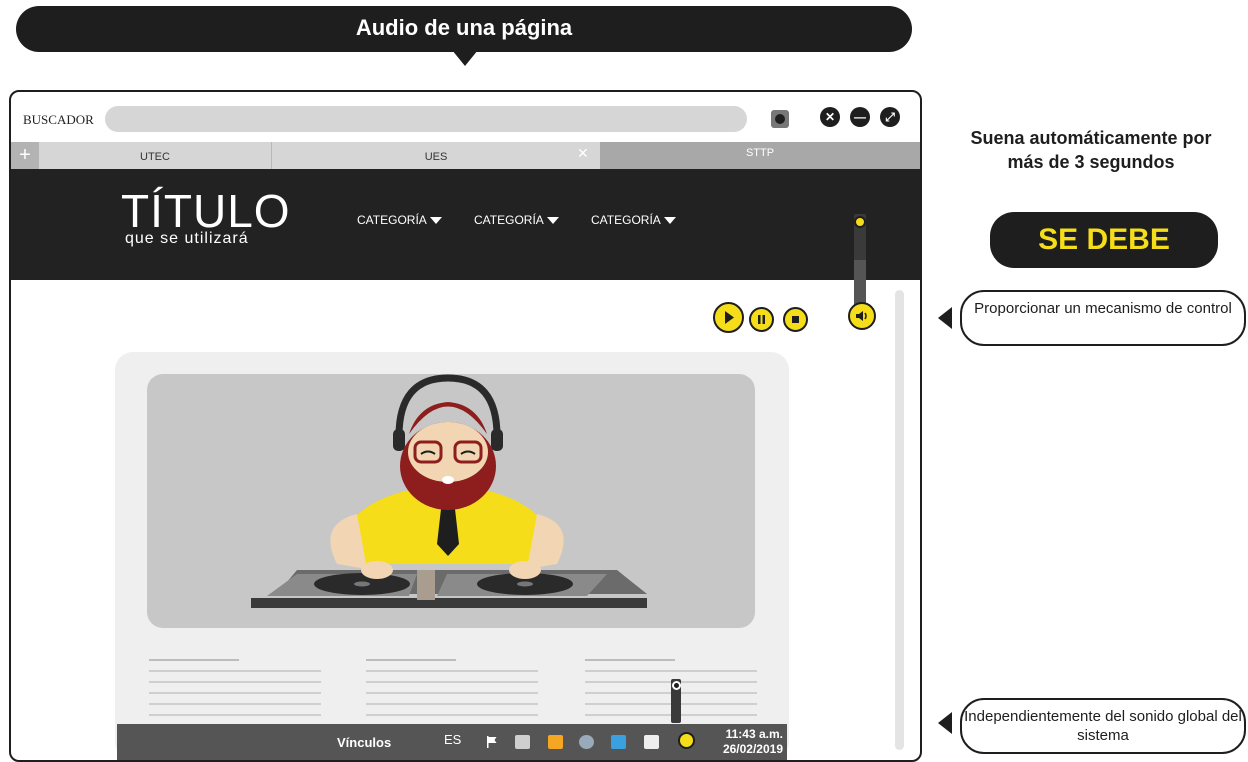 Image resolution: width=1248 pixels, height=762 pixels. I want to click on se-debe-badge: SE DEBE, so click(1104, 240).